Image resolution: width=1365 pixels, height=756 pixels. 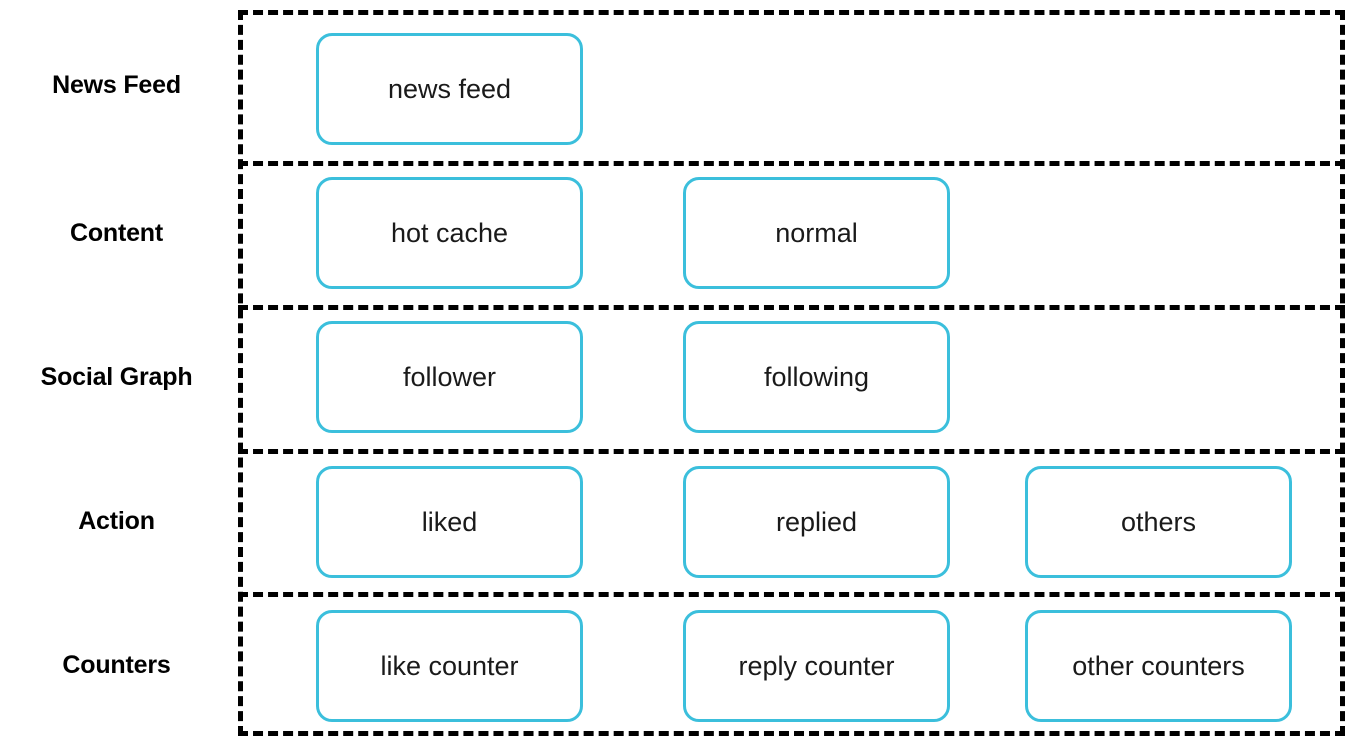 What do you see at coordinates (449, 522) in the screenshot?
I see `node-liked: liked` at bounding box center [449, 522].